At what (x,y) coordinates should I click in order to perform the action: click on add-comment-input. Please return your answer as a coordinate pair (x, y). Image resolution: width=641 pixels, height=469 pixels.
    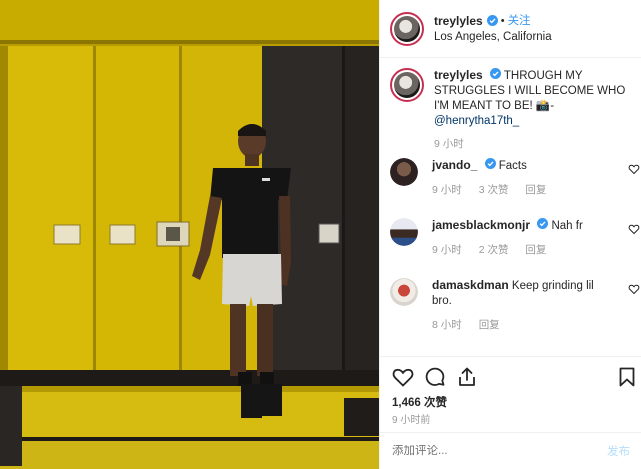
    Looking at the image, I should click on (499, 451).